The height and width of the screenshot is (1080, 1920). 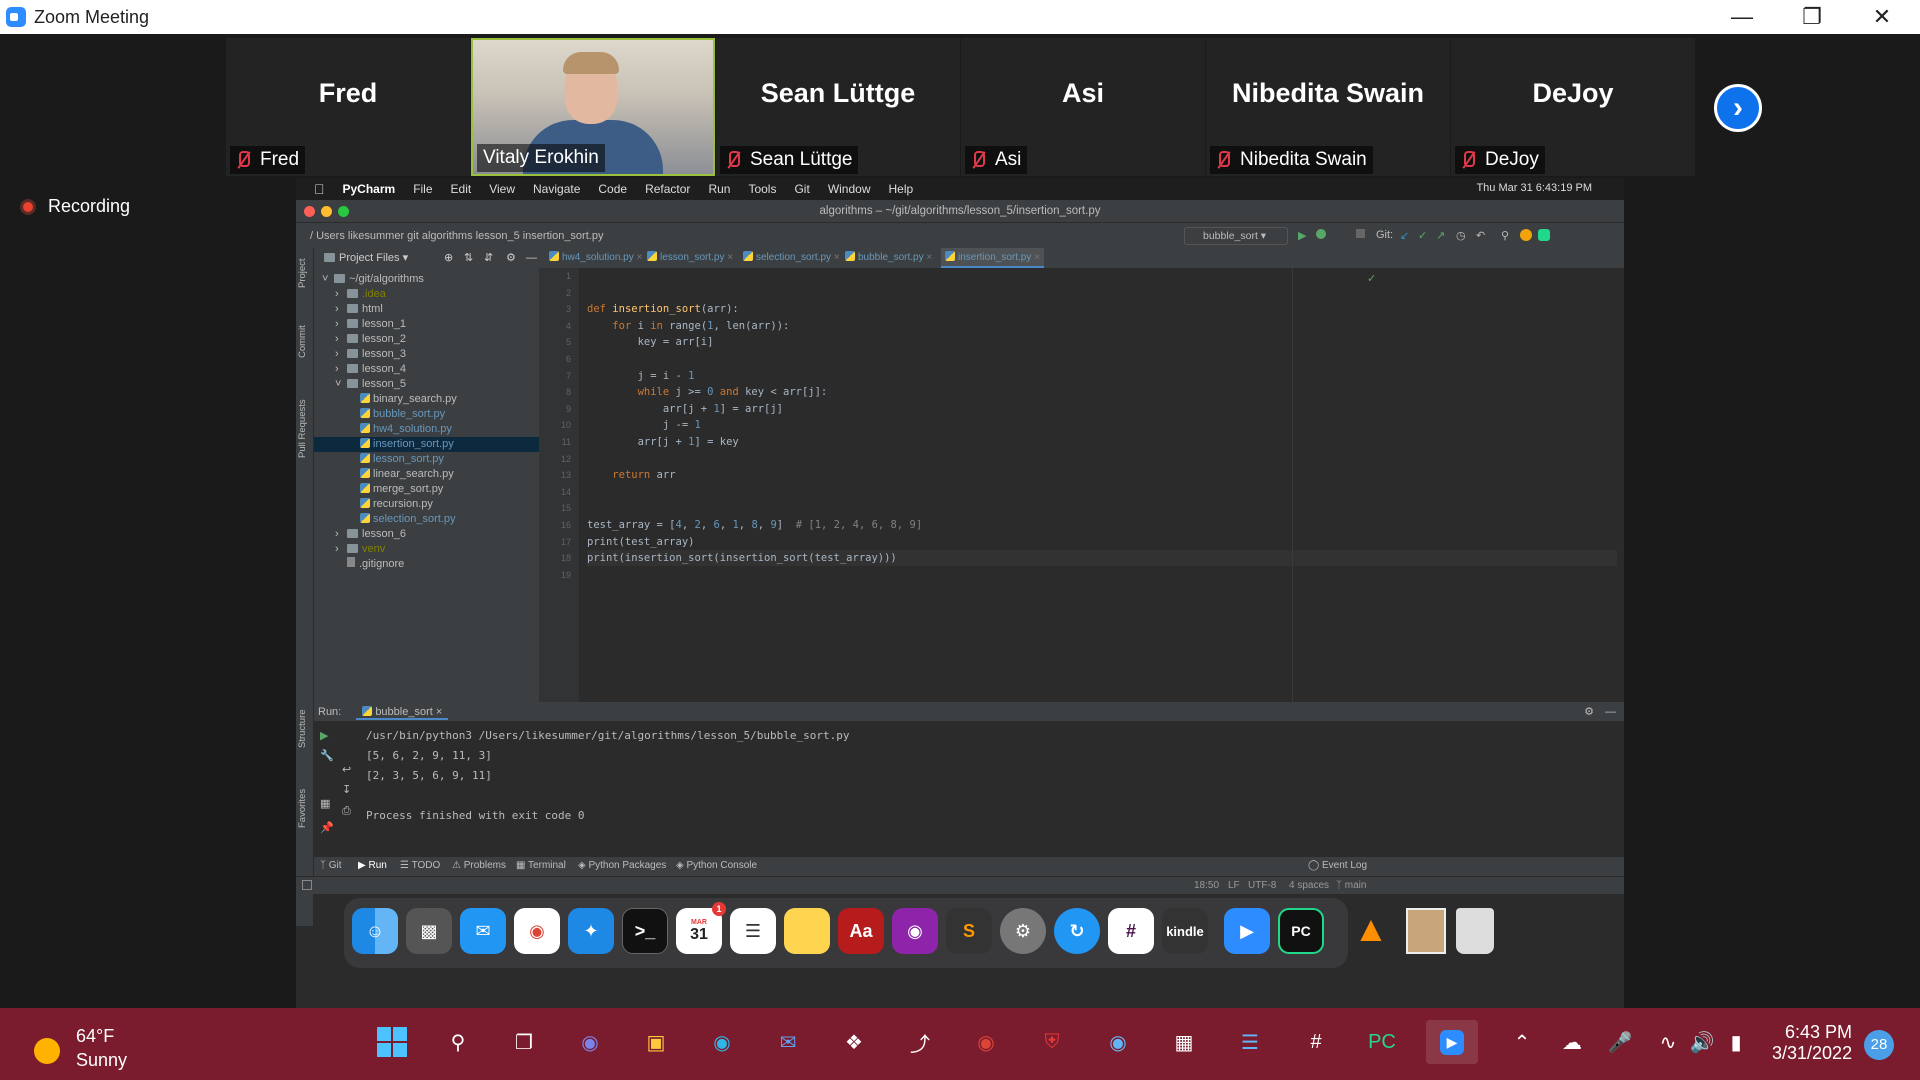 What do you see at coordinates (556, 189) in the screenshot?
I see `menu-navigate: Navigate` at bounding box center [556, 189].